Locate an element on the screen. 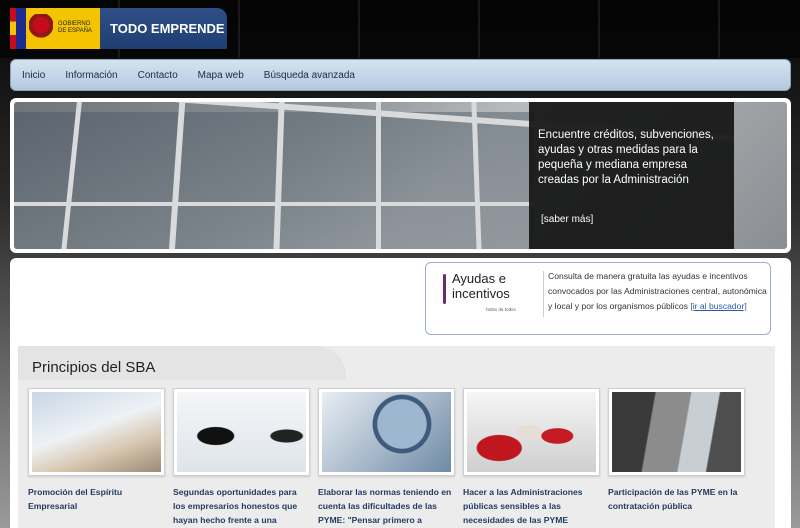 The height and width of the screenshot is (528, 800). ayudas-logo: Ayudas e incentivos todos de todos is located at coordinates (492, 294).